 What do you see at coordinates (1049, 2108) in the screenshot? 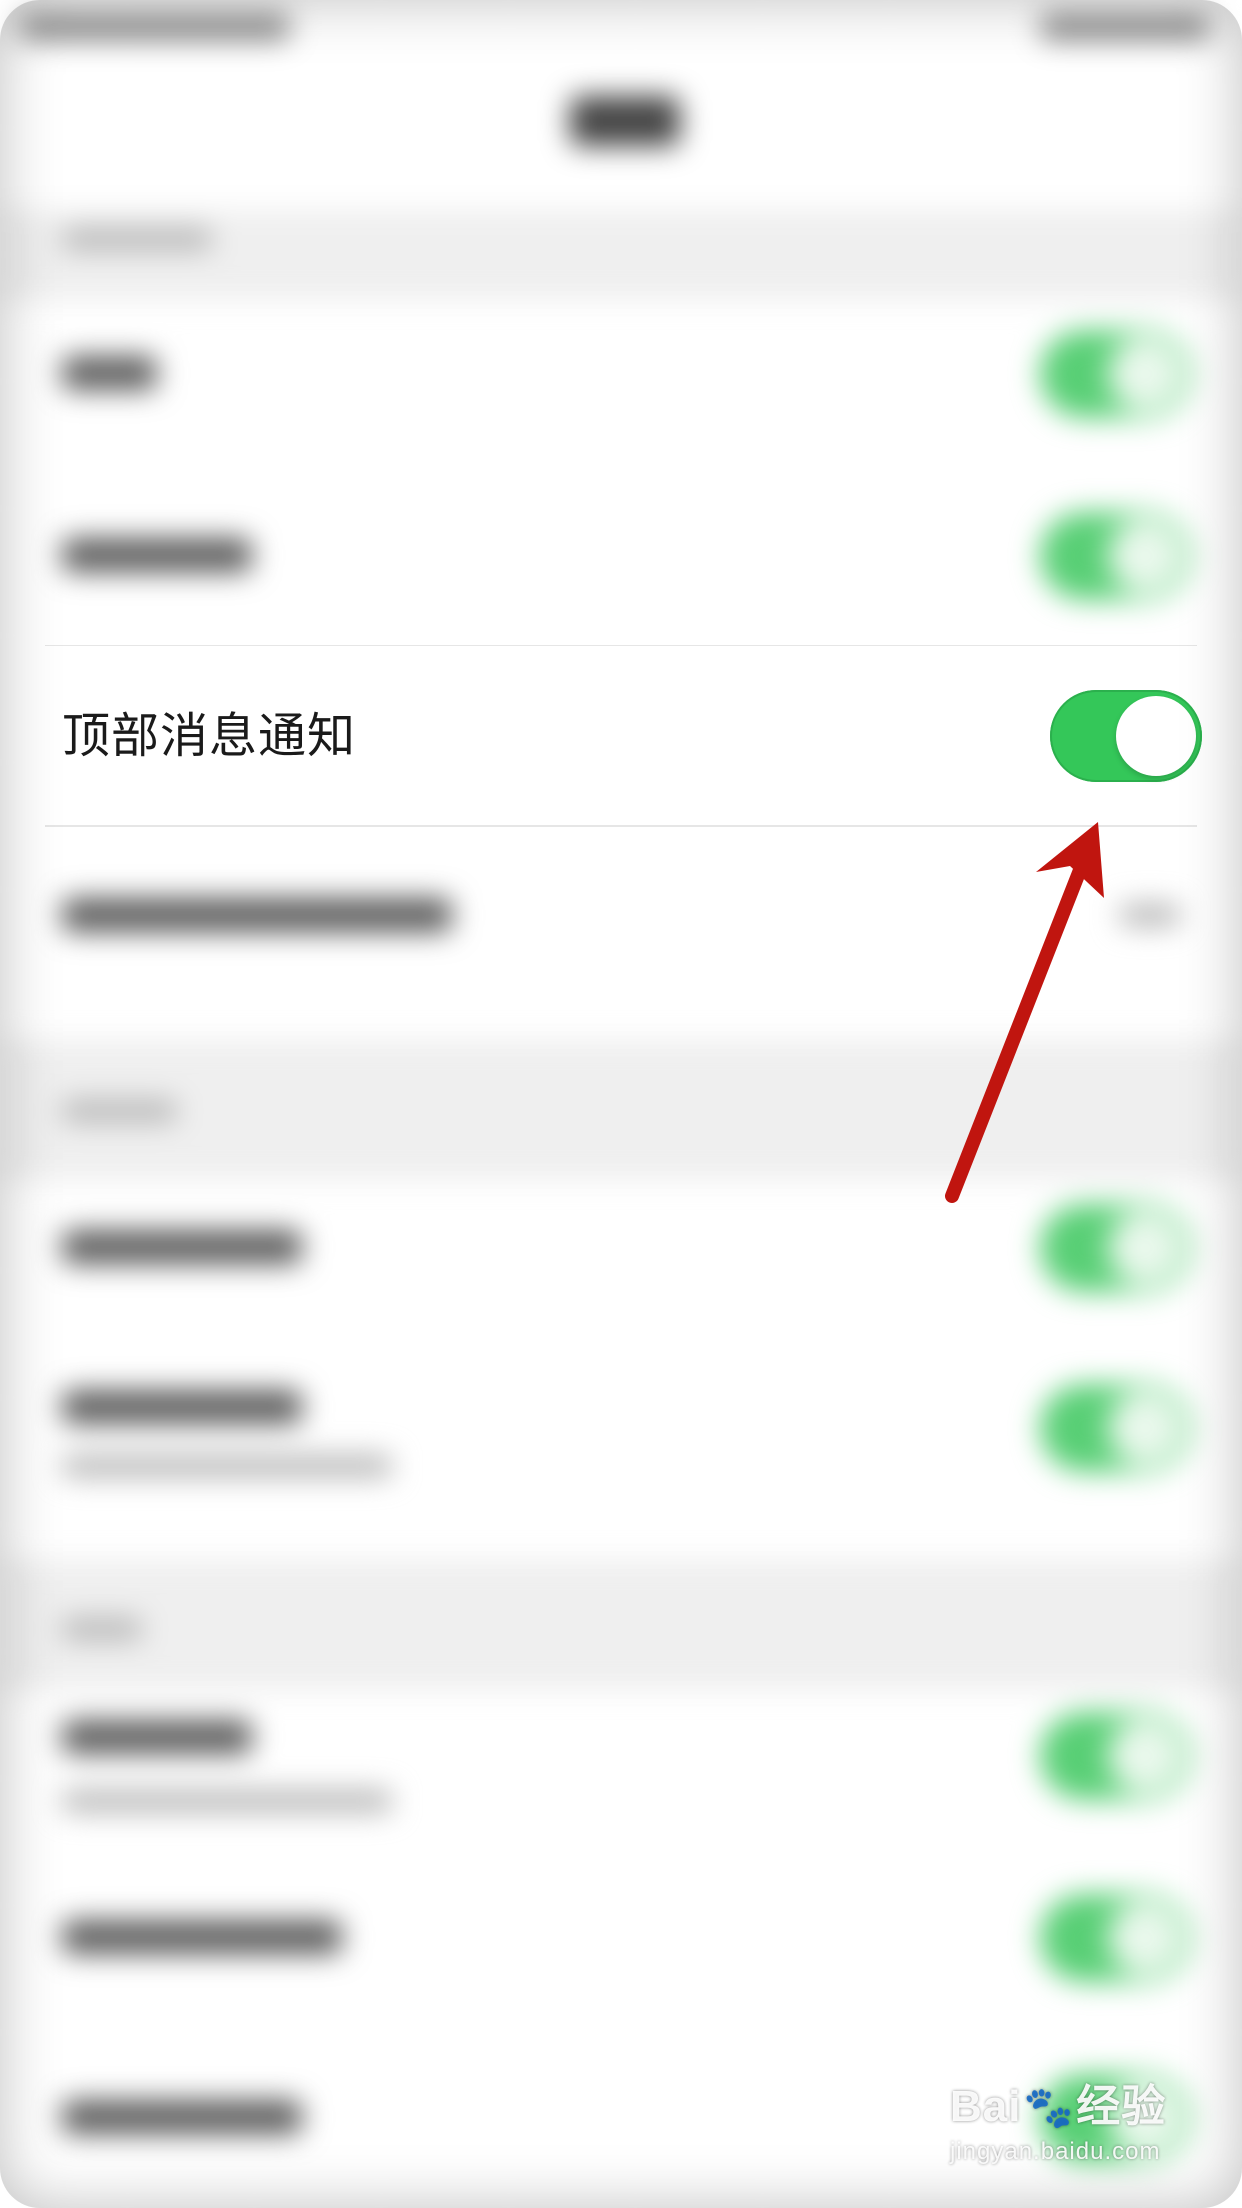
I see `paw-icon: 🐾` at bounding box center [1049, 2108].